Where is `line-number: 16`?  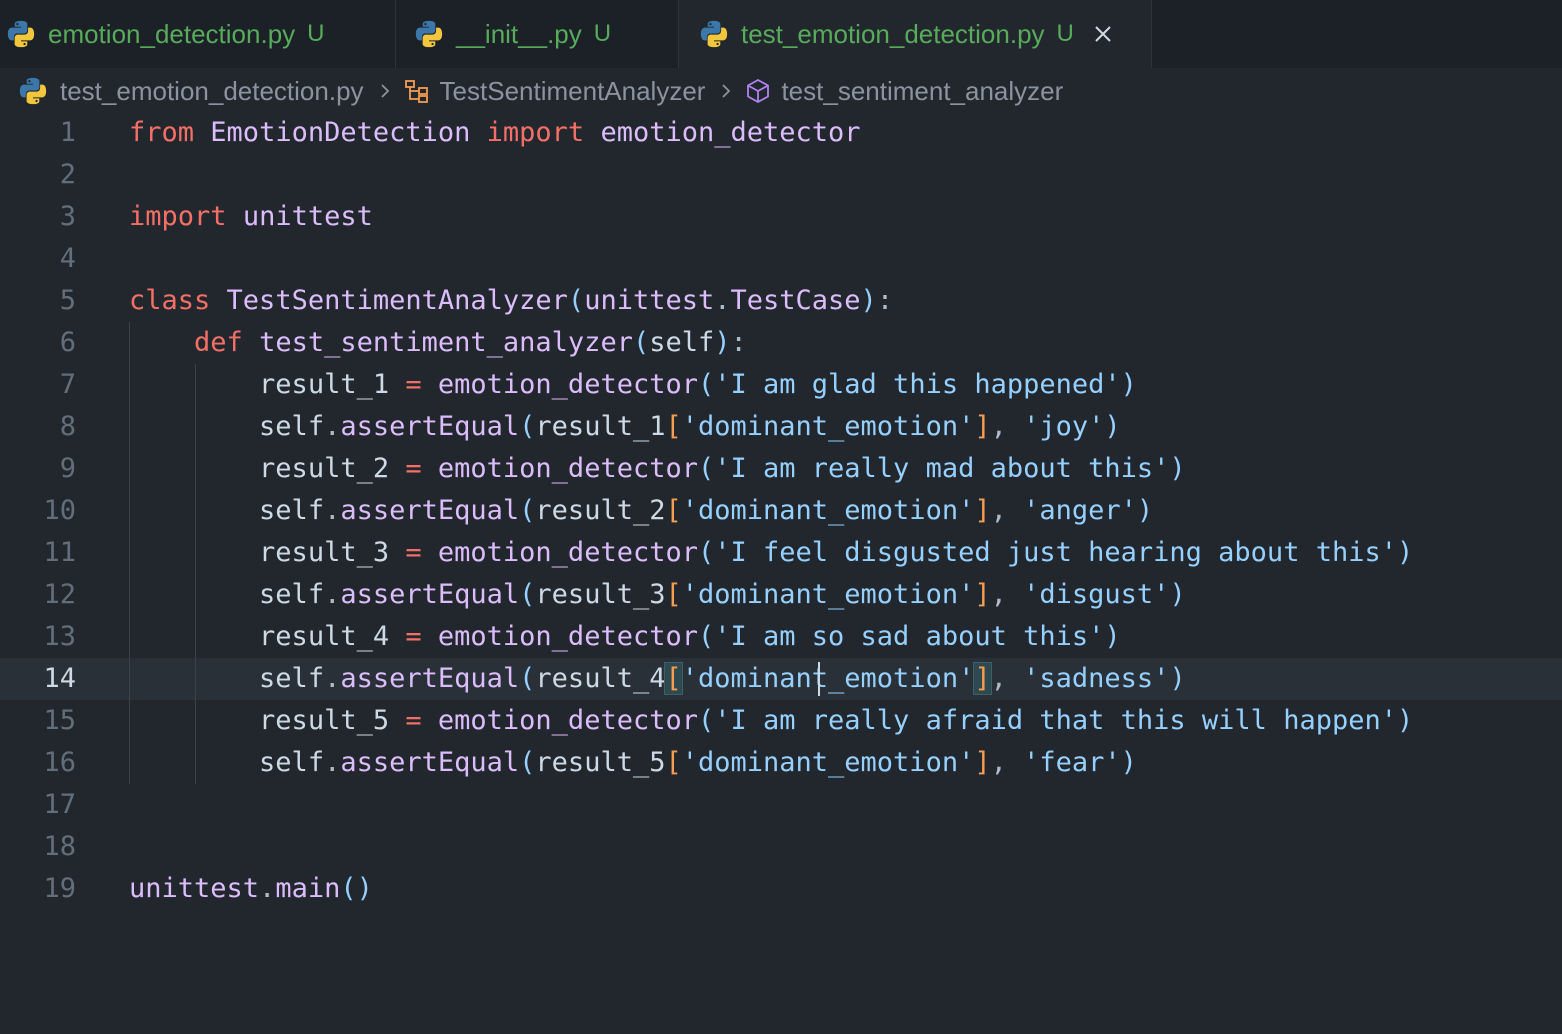
line-number: 16 is located at coordinates (59, 762).